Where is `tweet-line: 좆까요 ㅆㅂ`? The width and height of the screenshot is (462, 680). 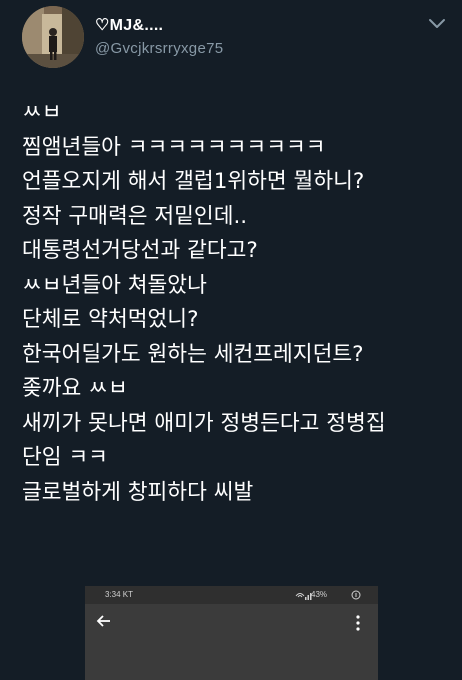 tweet-line: 좆까요 ㅆㅂ is located at coordinates (75, 388).